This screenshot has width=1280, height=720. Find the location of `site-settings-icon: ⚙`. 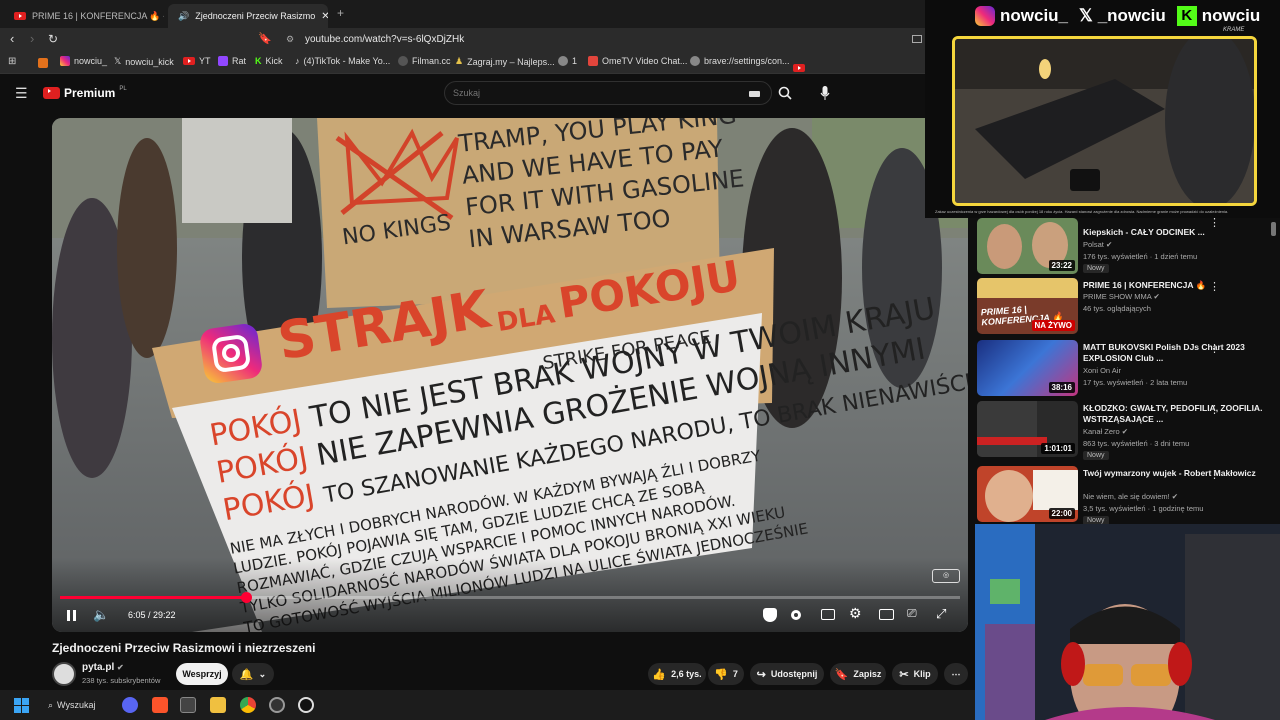

site-settings-icon: ⚙ is located at coordinates (290, 39).